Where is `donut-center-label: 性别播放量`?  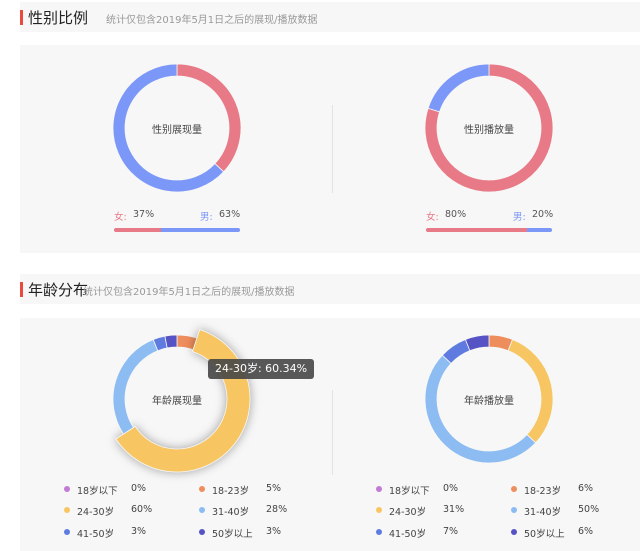 donut-center-label: 性别播放量 is located at coordinates (489, 130).